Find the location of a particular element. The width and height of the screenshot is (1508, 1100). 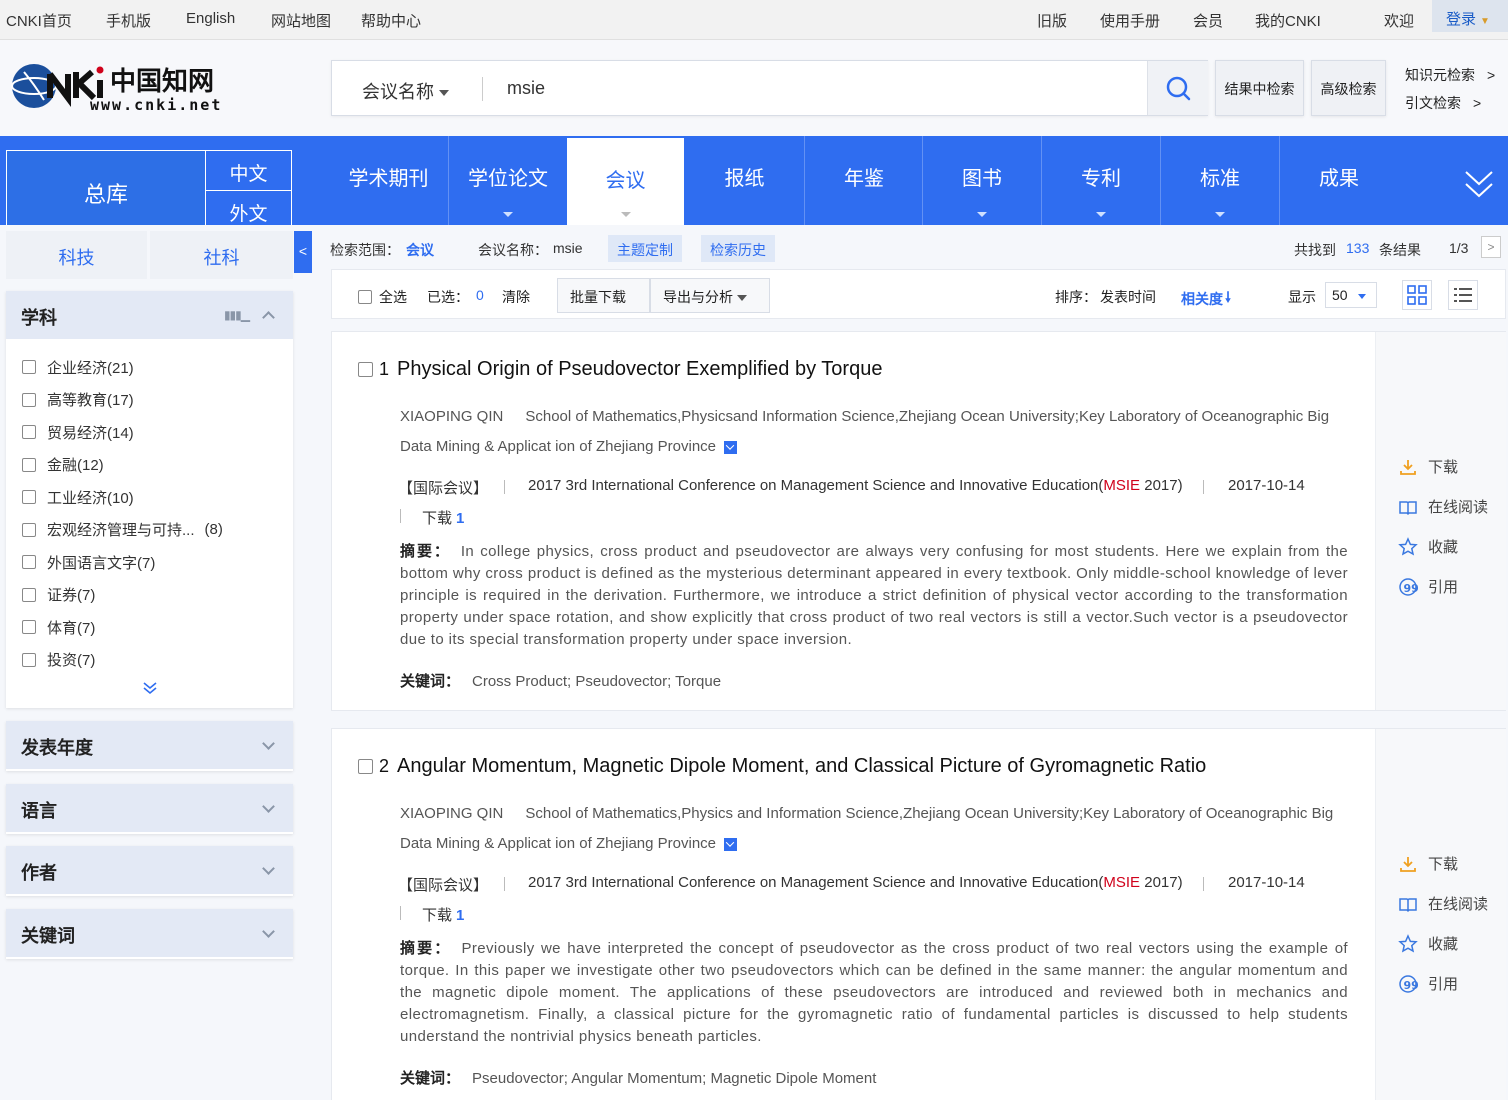

nav-chinese: 中文 is located at coordinates (249, 170).